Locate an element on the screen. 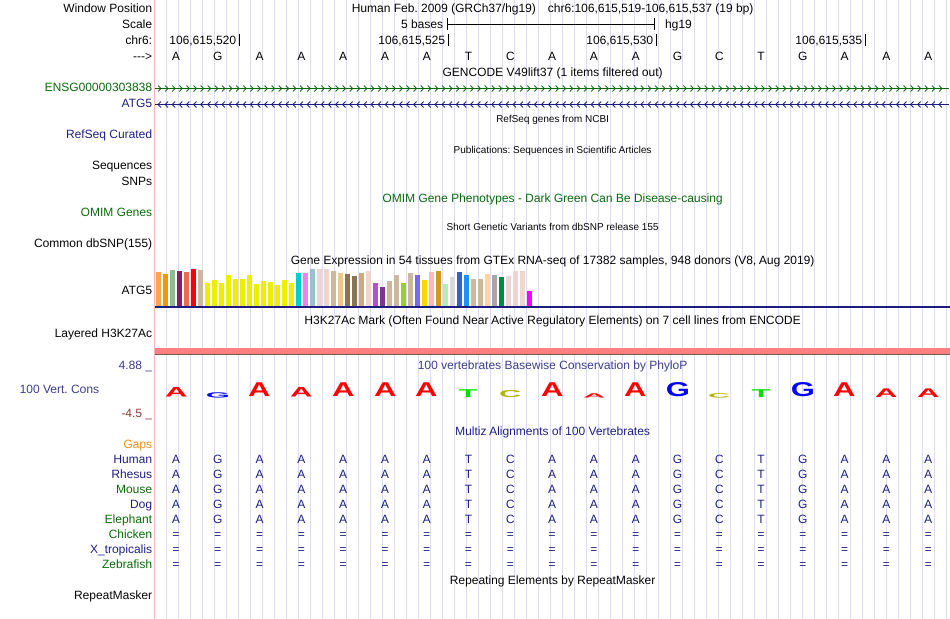 The image size is (950, 619). track-label: -4.5 _ is located at coordinates (136, 413).